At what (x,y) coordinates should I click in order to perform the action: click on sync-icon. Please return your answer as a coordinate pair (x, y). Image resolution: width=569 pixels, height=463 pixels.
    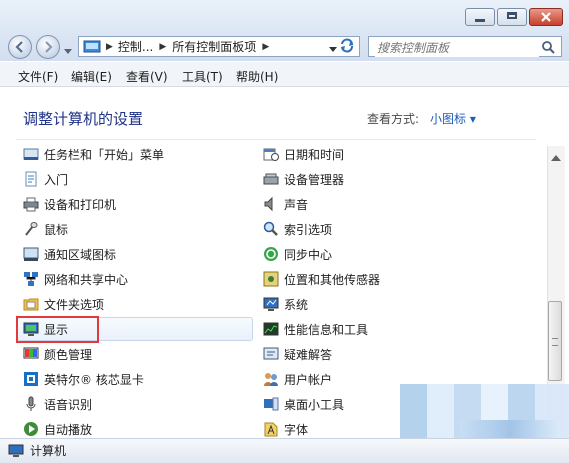
    Looking at the image, I should click on (271, 254).